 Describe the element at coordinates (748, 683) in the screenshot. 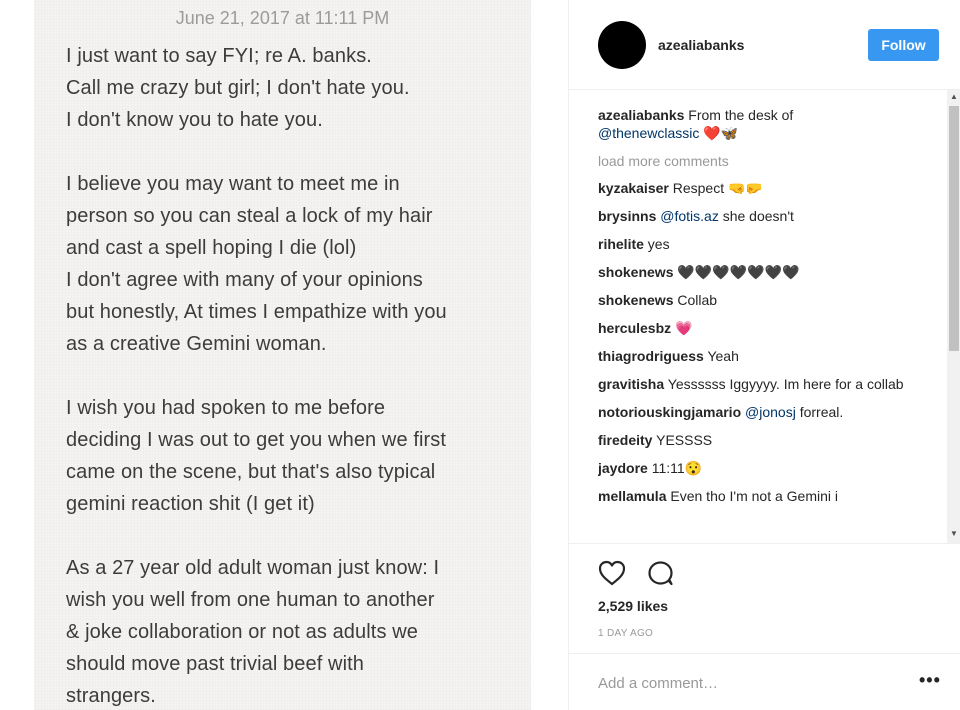

I see `add-comment-input` at that location.